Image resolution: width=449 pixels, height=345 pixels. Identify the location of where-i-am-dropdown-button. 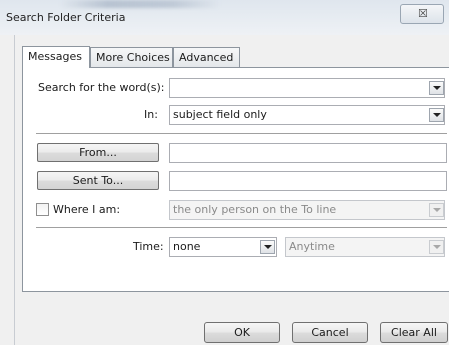
(436, 210).